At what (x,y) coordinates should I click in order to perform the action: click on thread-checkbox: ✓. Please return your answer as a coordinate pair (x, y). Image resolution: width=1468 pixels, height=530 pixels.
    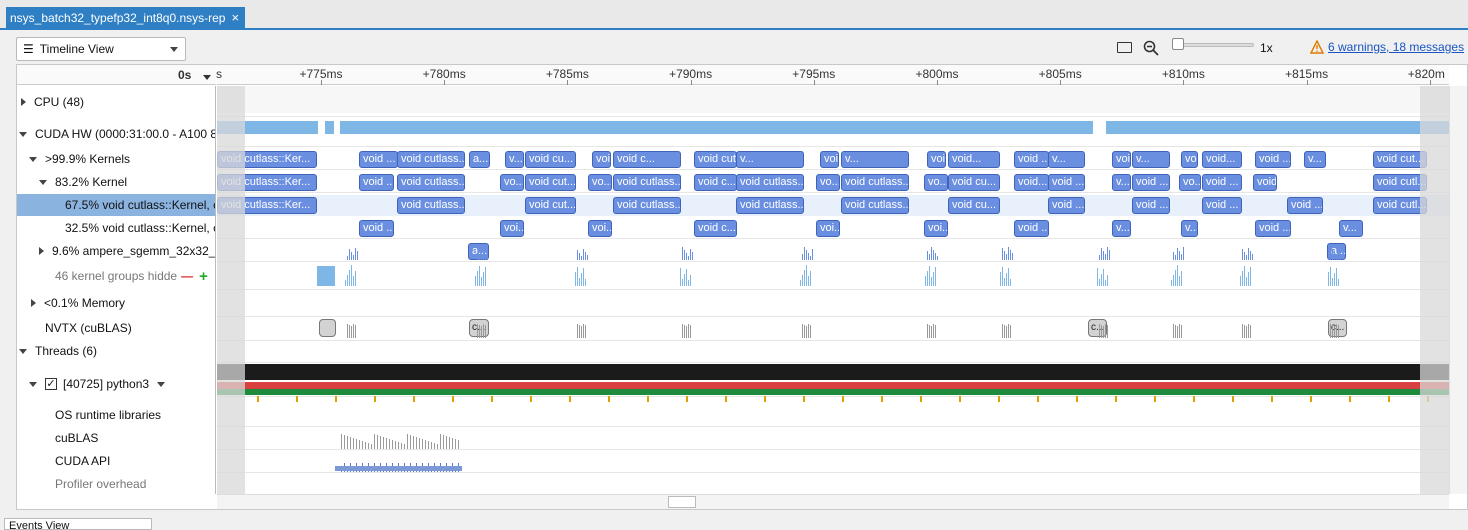
    Looking at the image, I should click on (51, 384).